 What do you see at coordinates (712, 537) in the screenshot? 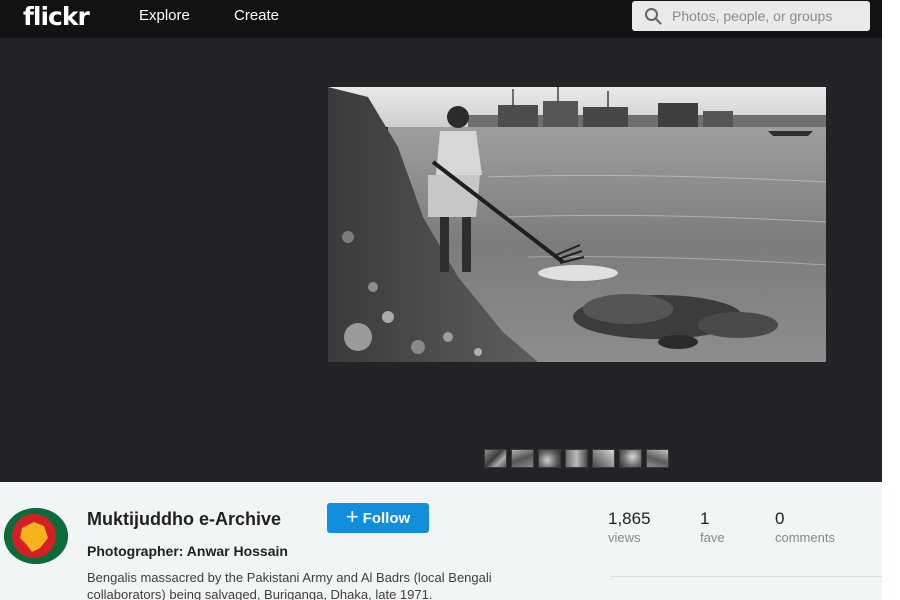
I see `faves-label: fave` at bounding box center [712, 537].